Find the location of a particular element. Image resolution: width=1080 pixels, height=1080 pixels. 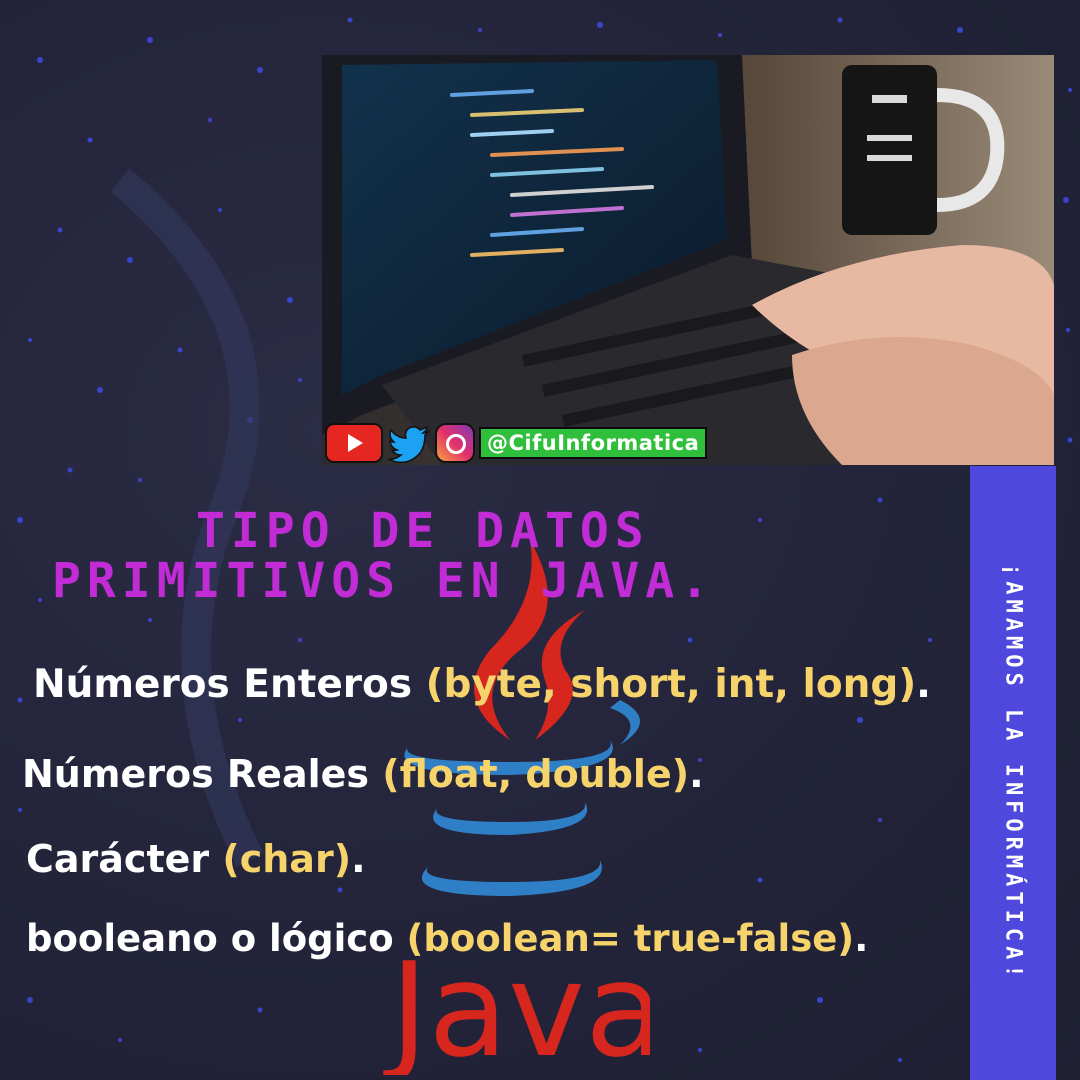

slogan-text: ¡AMAMOS LA INFORMÁTICA! is located at coordinates (1013, 773).